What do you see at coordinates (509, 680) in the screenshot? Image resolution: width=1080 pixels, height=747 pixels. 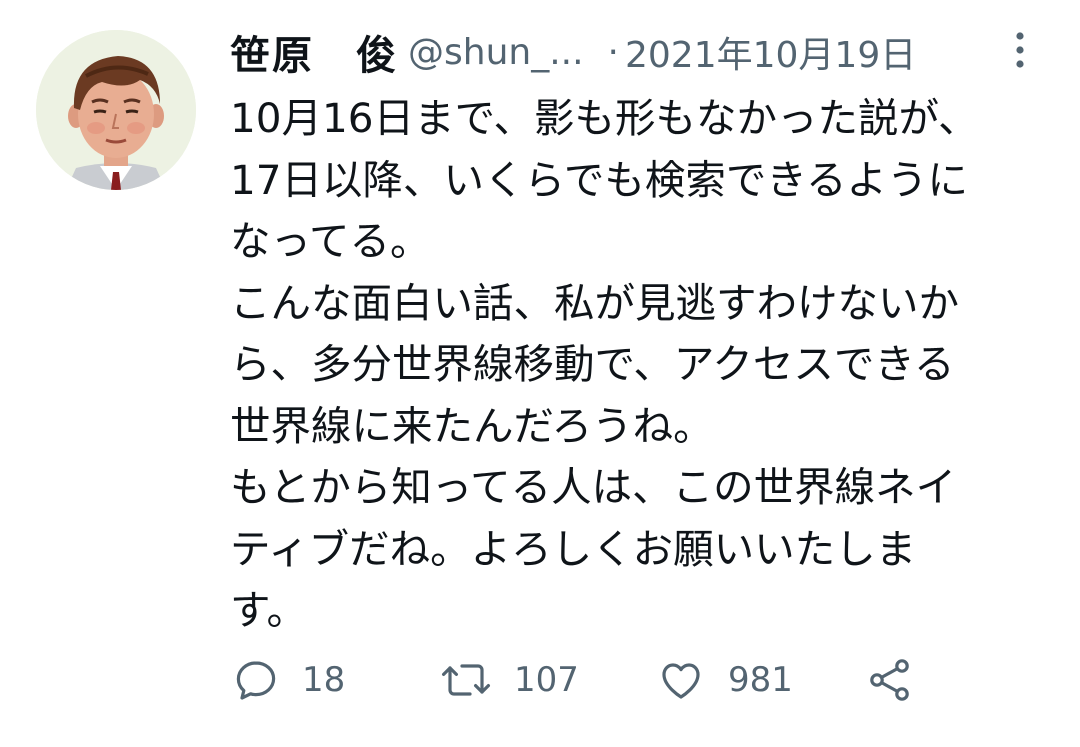 I see `retweet-button: 107` at bounding box center [509, 680].